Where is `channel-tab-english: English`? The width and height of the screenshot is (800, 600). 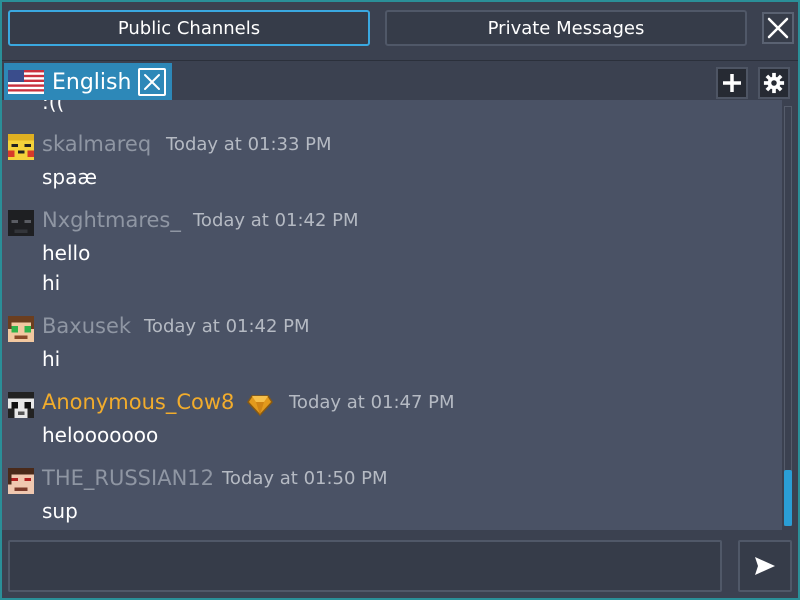 channel-tab-english: English is located at coordinates (88, 82).